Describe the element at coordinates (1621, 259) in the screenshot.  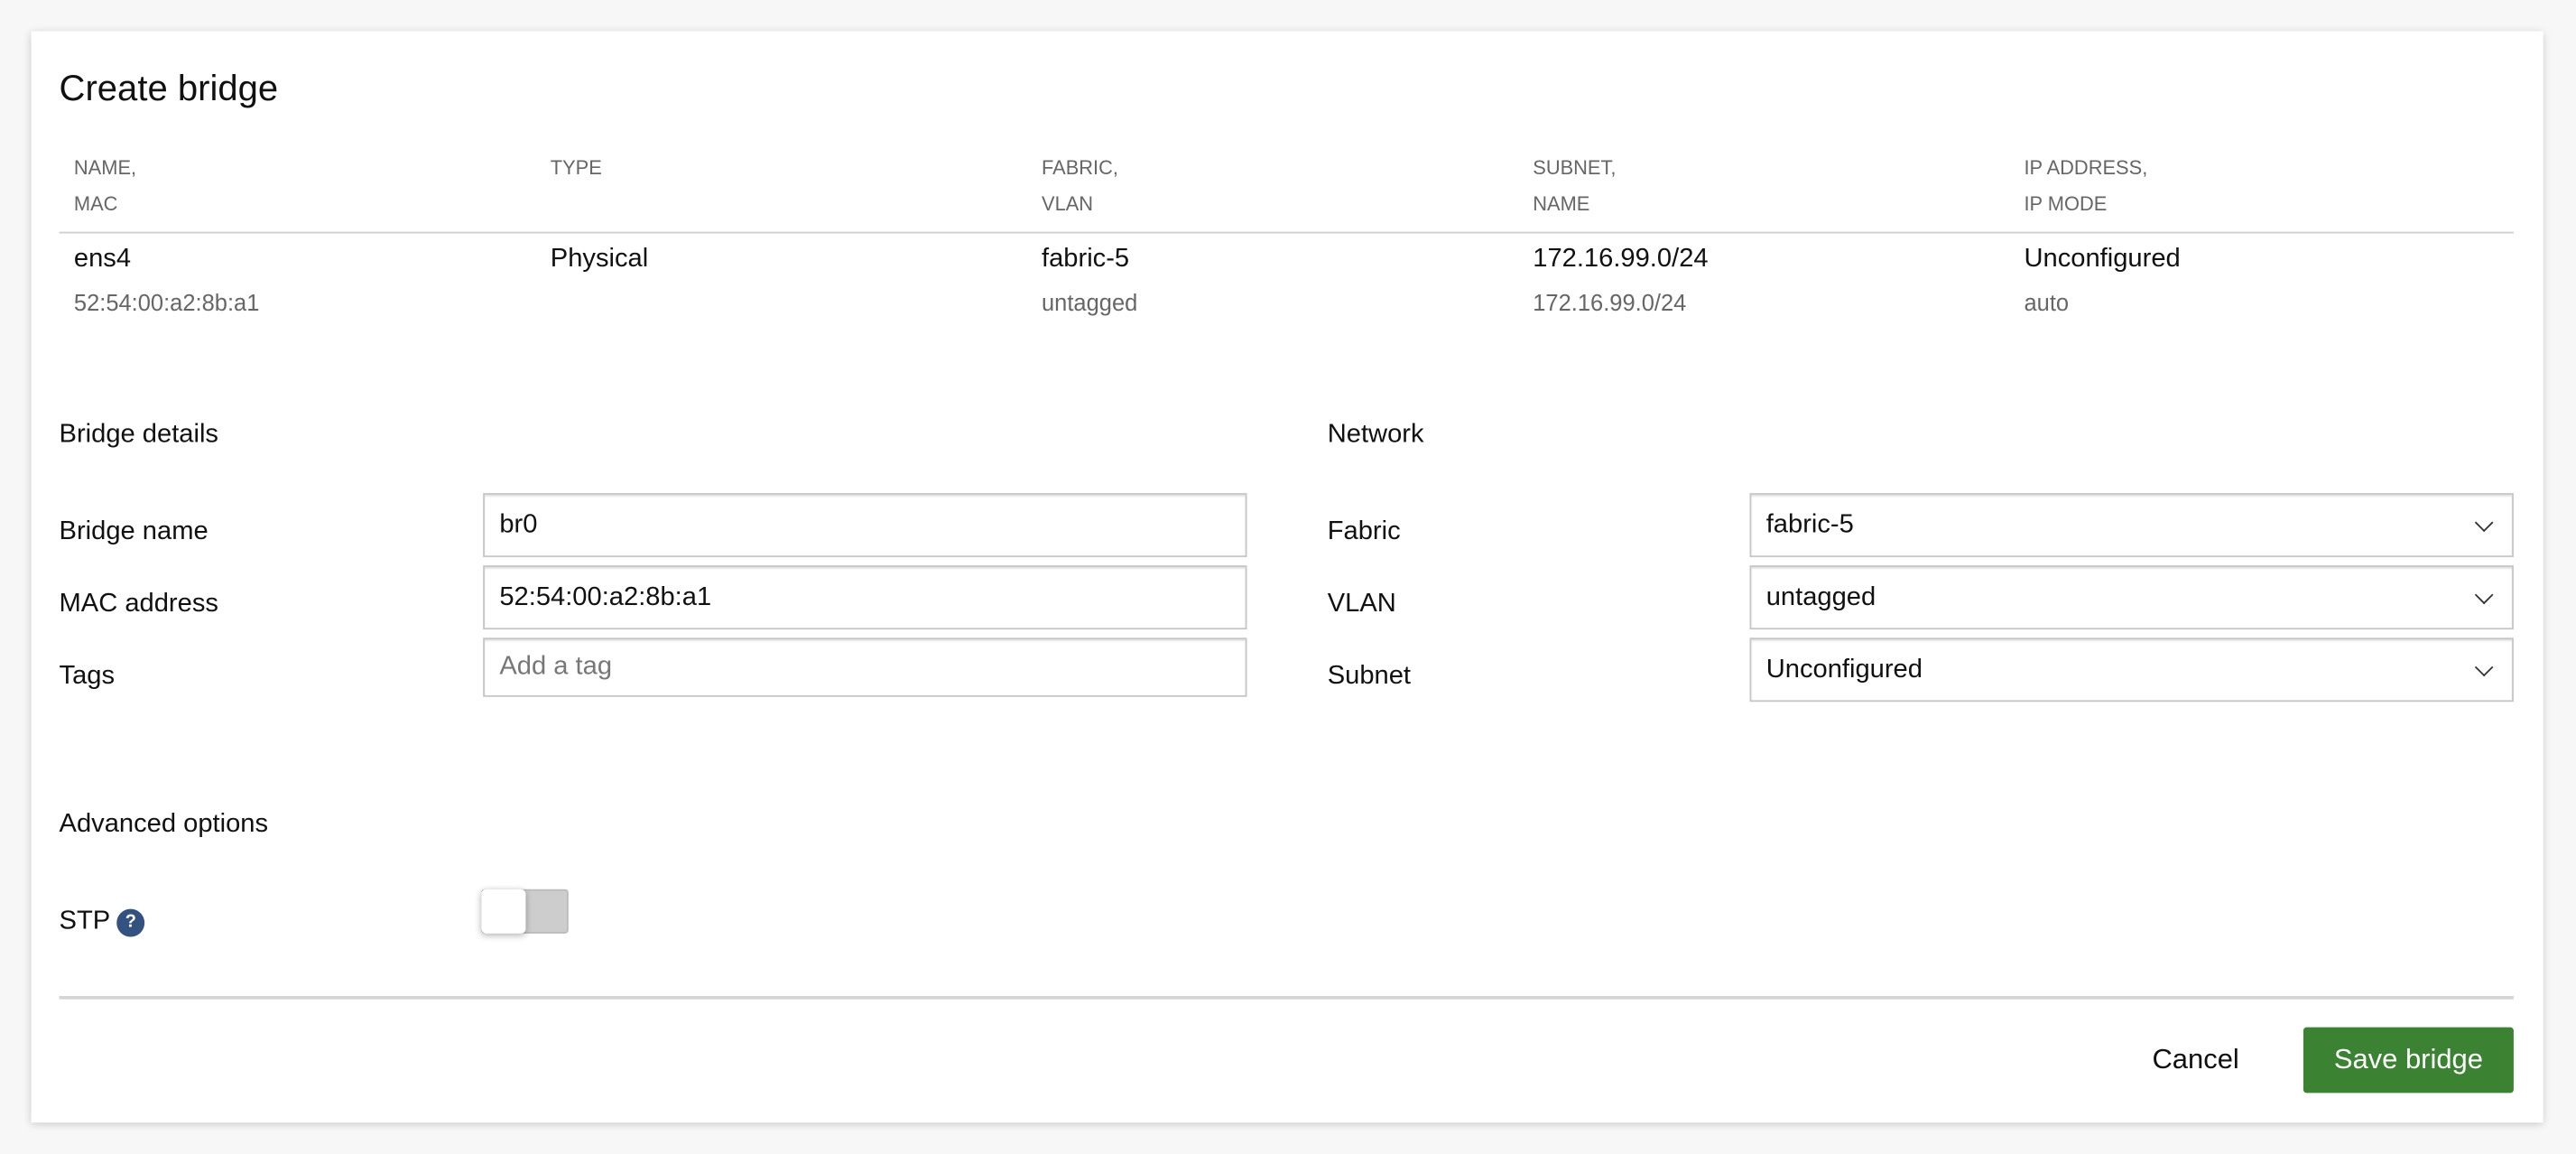
I see `cell-subnet: 172.16.99.0/24` at that location.